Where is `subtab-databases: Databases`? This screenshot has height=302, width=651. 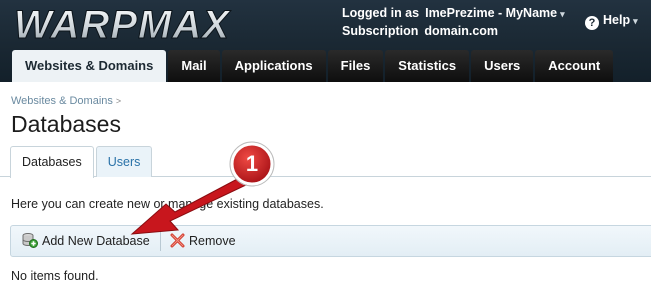
subtab-databases: Databases is located at coordinates (52, 162).